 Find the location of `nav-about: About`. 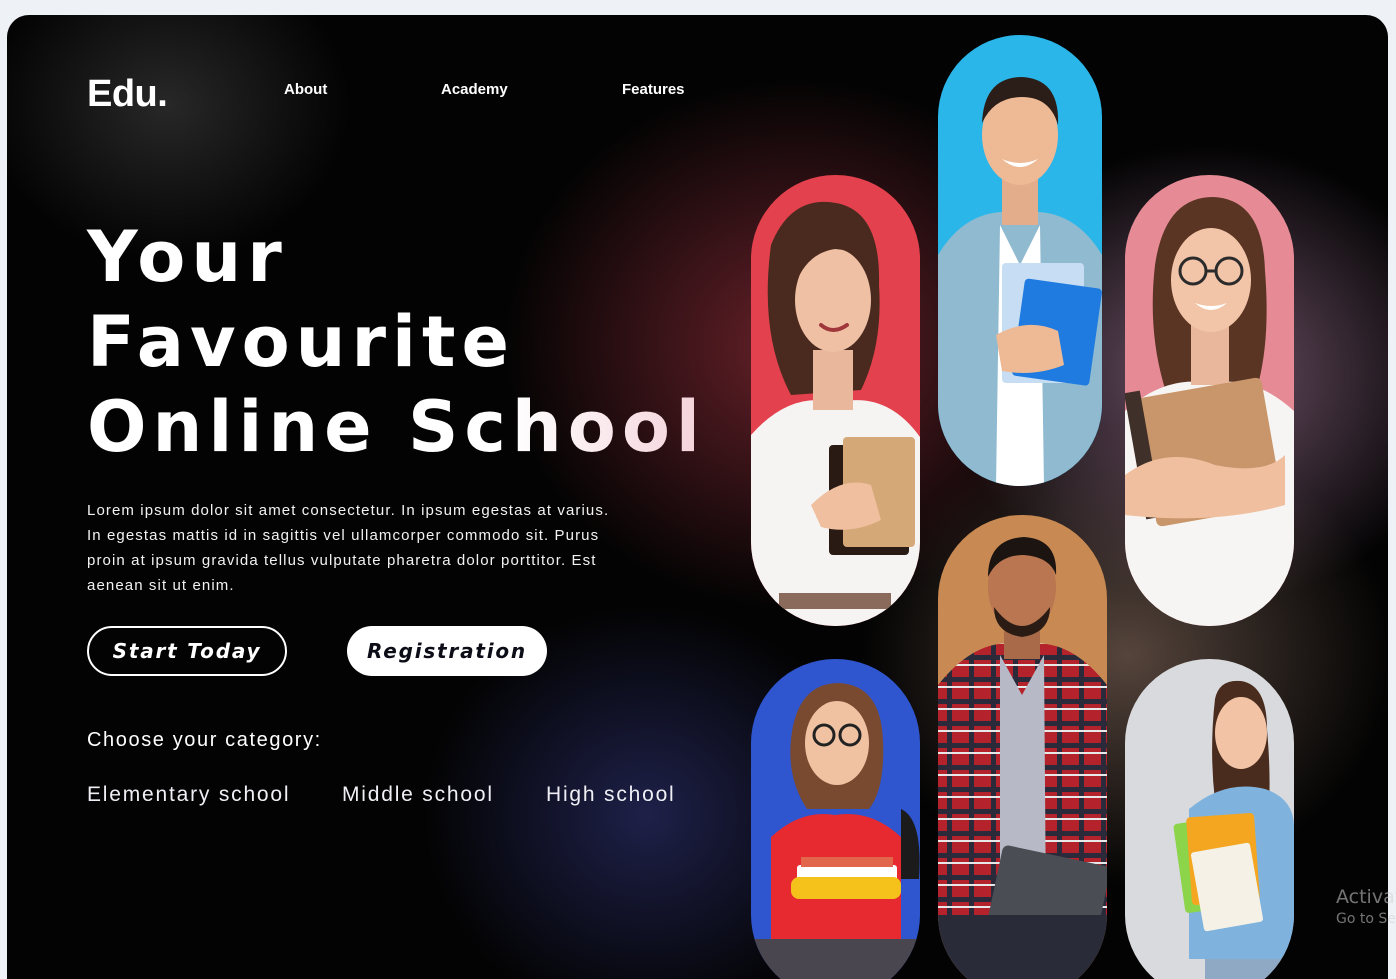

nav-about: About is located at coordinates (305, 89).